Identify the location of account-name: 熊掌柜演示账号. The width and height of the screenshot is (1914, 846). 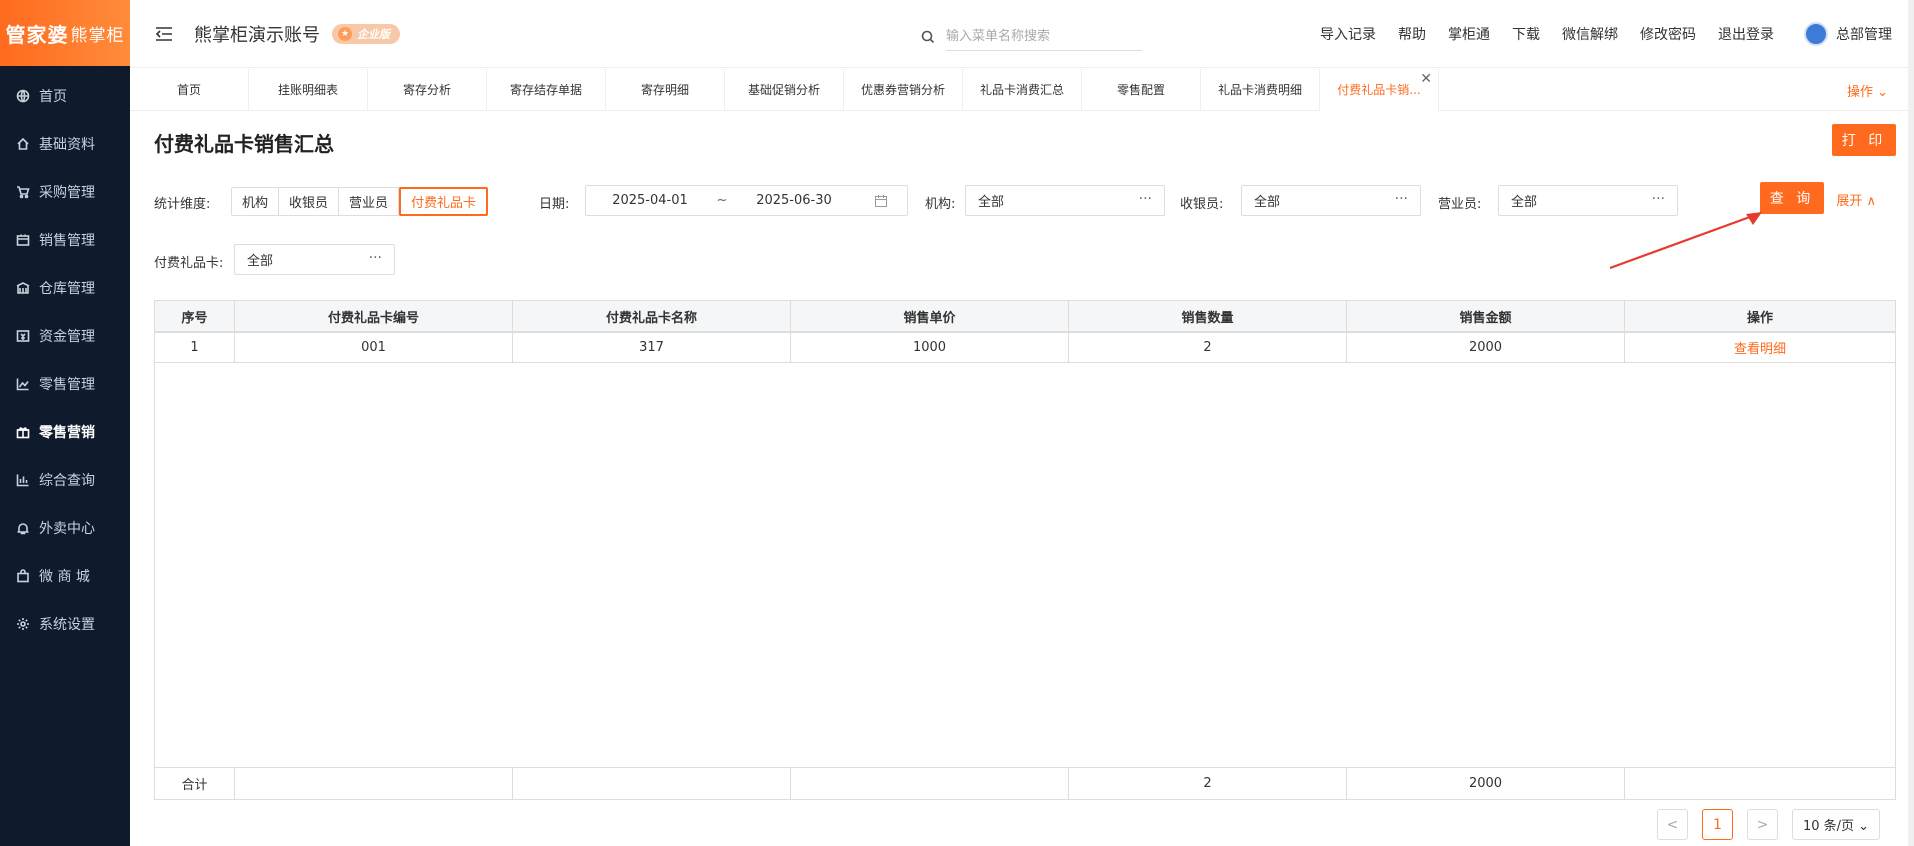
(257, 35).